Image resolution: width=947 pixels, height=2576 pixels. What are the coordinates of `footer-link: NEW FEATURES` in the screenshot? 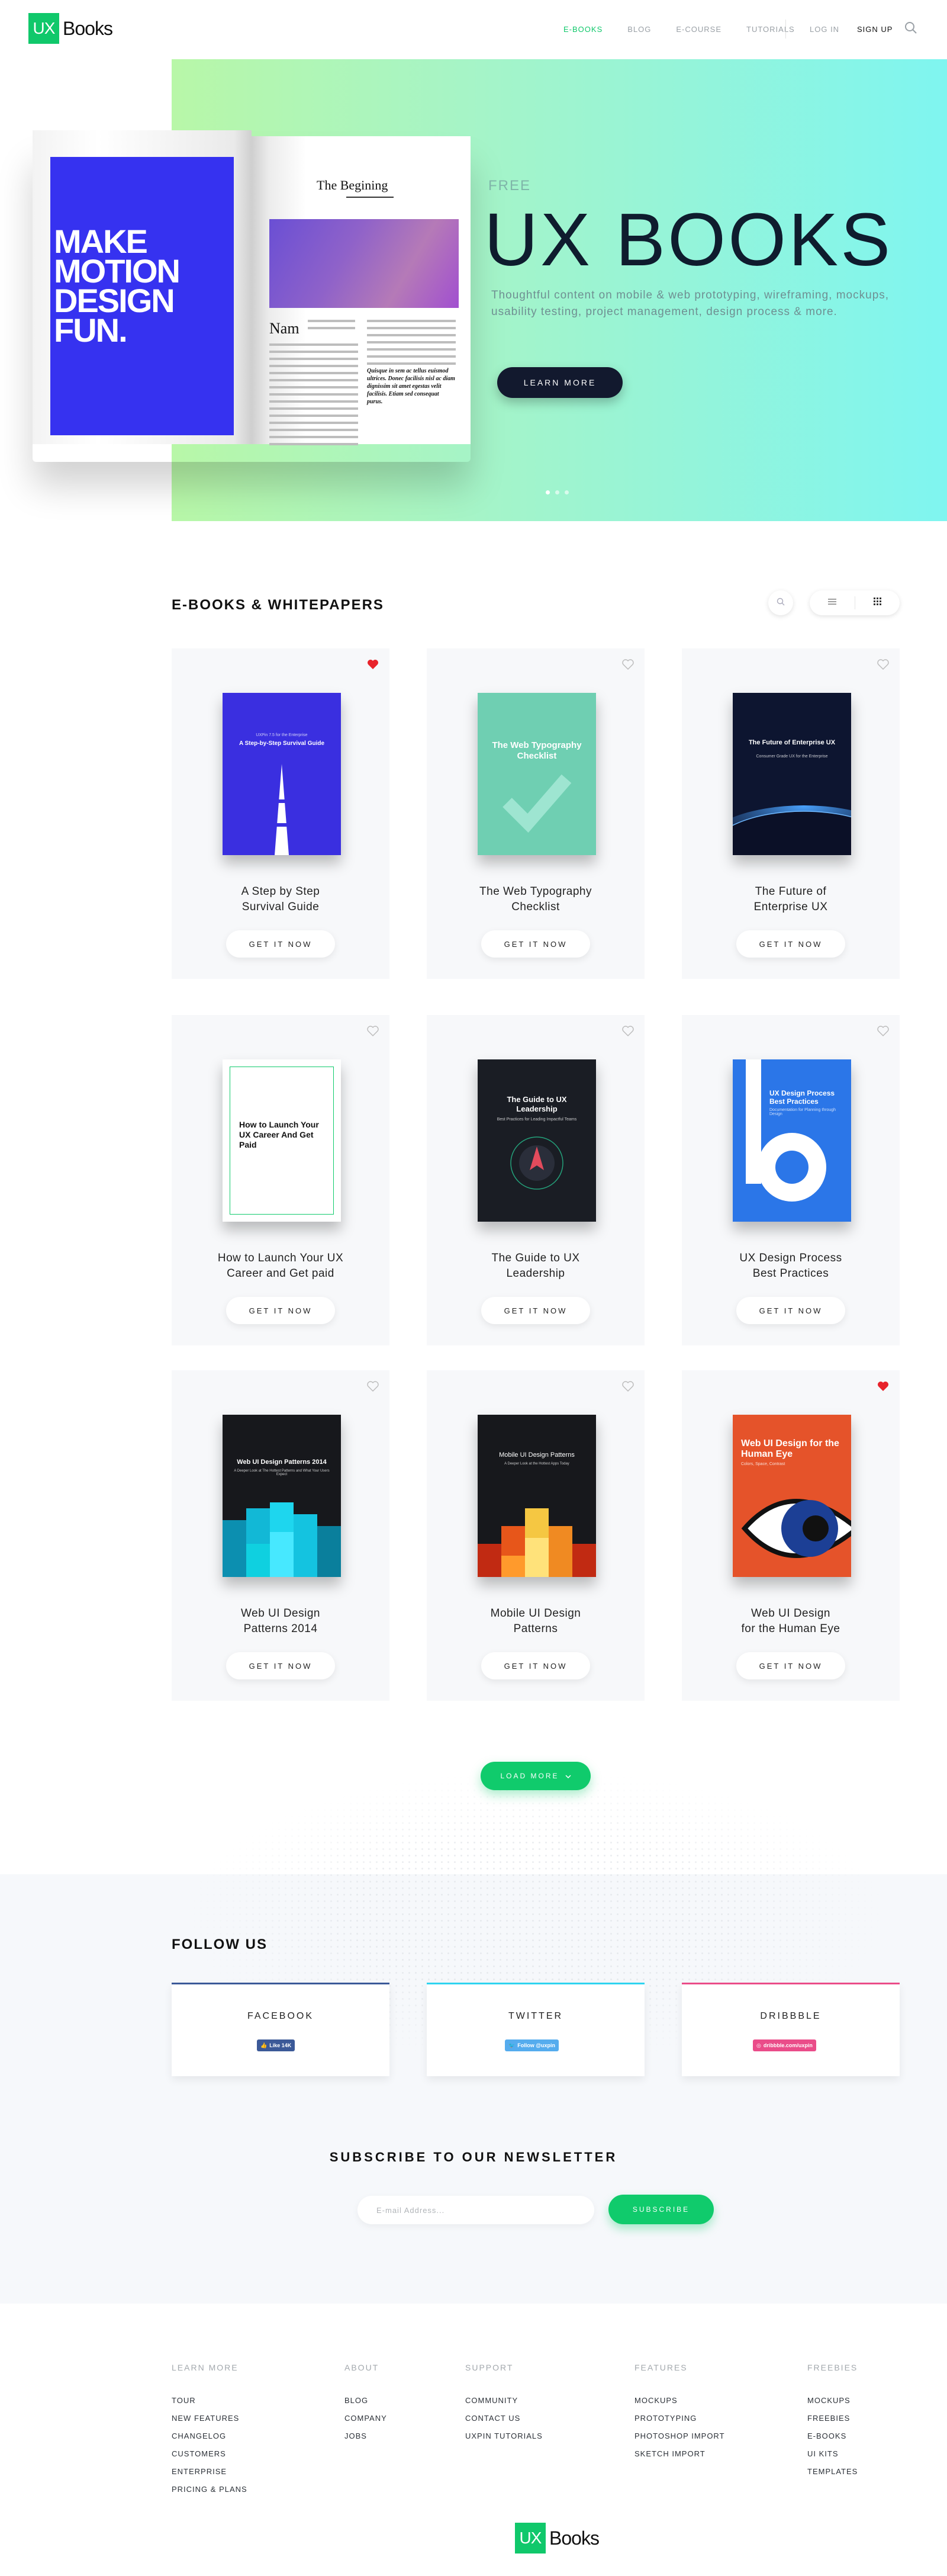 It's located at (209, 2418).